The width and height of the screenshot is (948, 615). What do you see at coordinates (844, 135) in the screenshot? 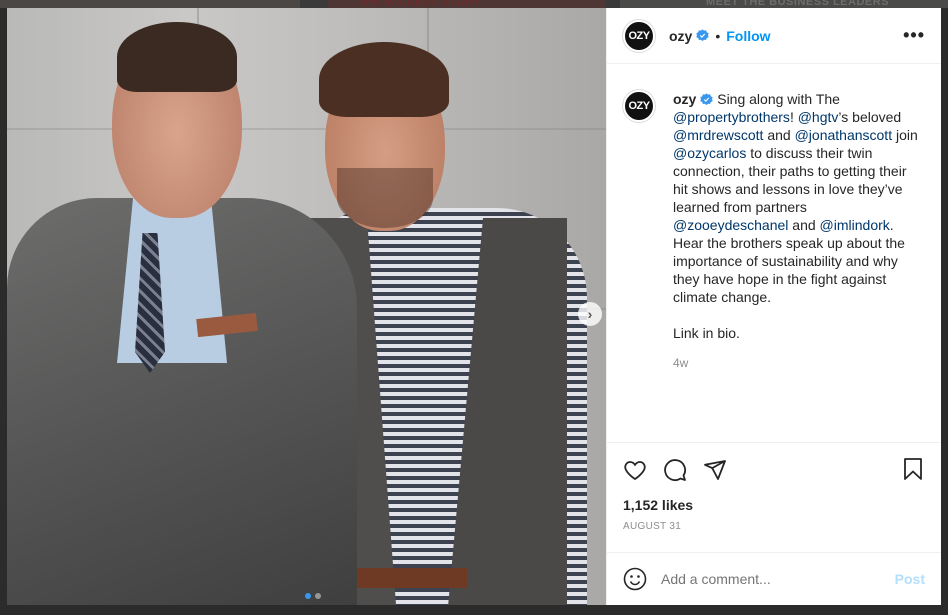
I see `mention-link: @jonathanscott` at bounding box center [844, 135].